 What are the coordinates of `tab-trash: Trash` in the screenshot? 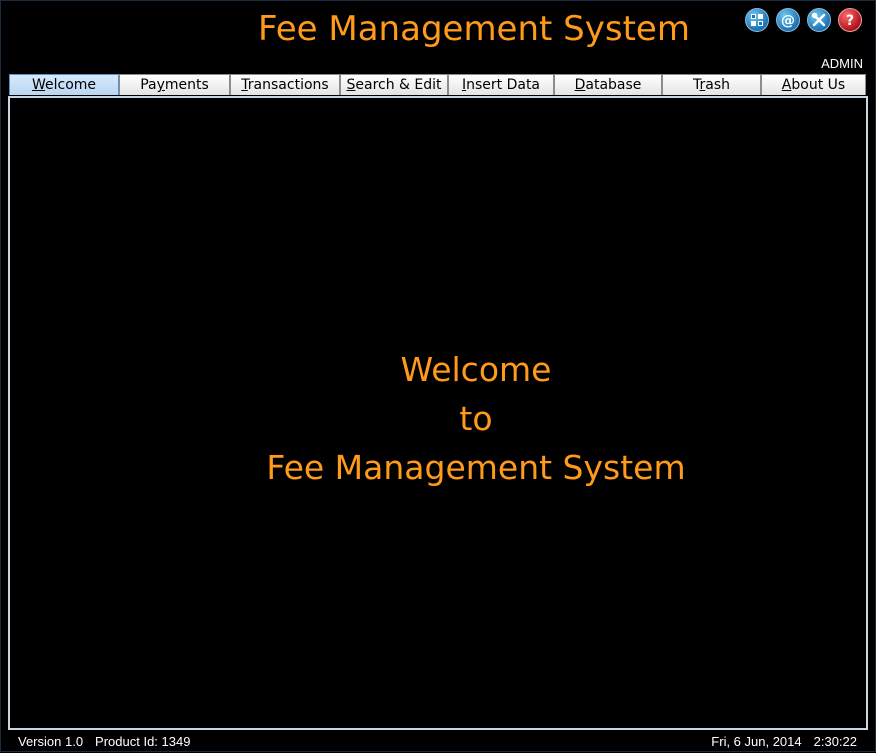 It's located at (711, 84).